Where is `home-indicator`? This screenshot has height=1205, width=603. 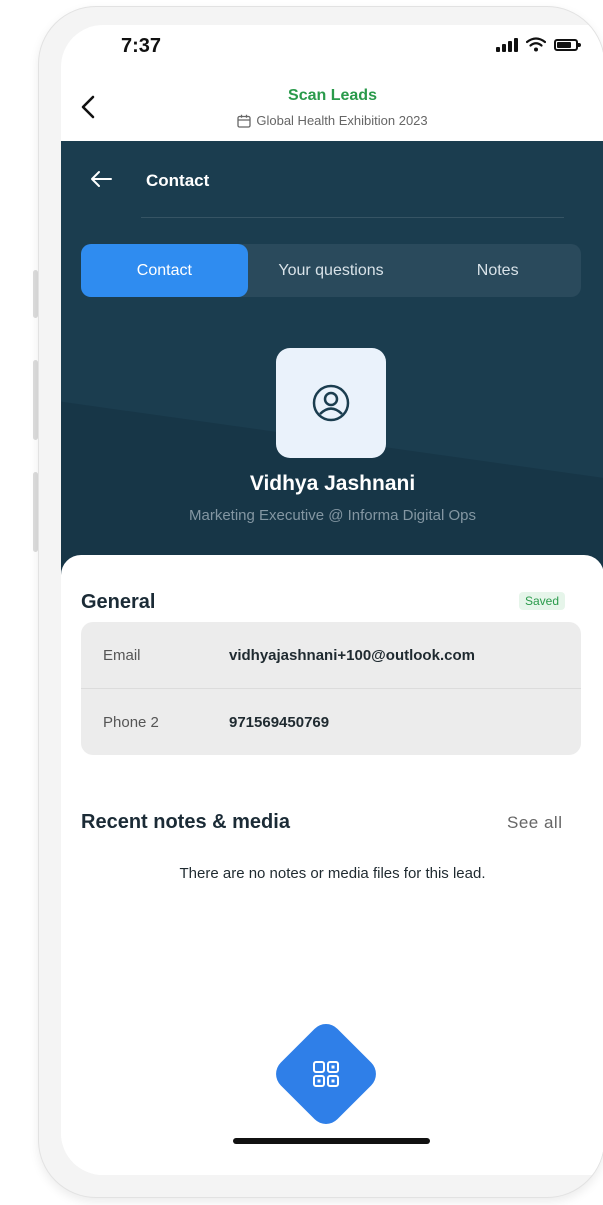 home-indicator is located at coordinates (331, 1141).